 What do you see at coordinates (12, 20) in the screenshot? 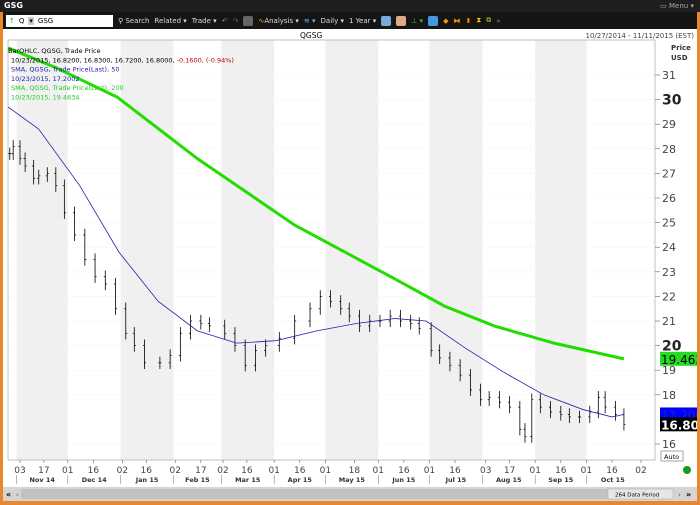
I see `up-arrow-icon: ↑` at bounding box center [12, 20].